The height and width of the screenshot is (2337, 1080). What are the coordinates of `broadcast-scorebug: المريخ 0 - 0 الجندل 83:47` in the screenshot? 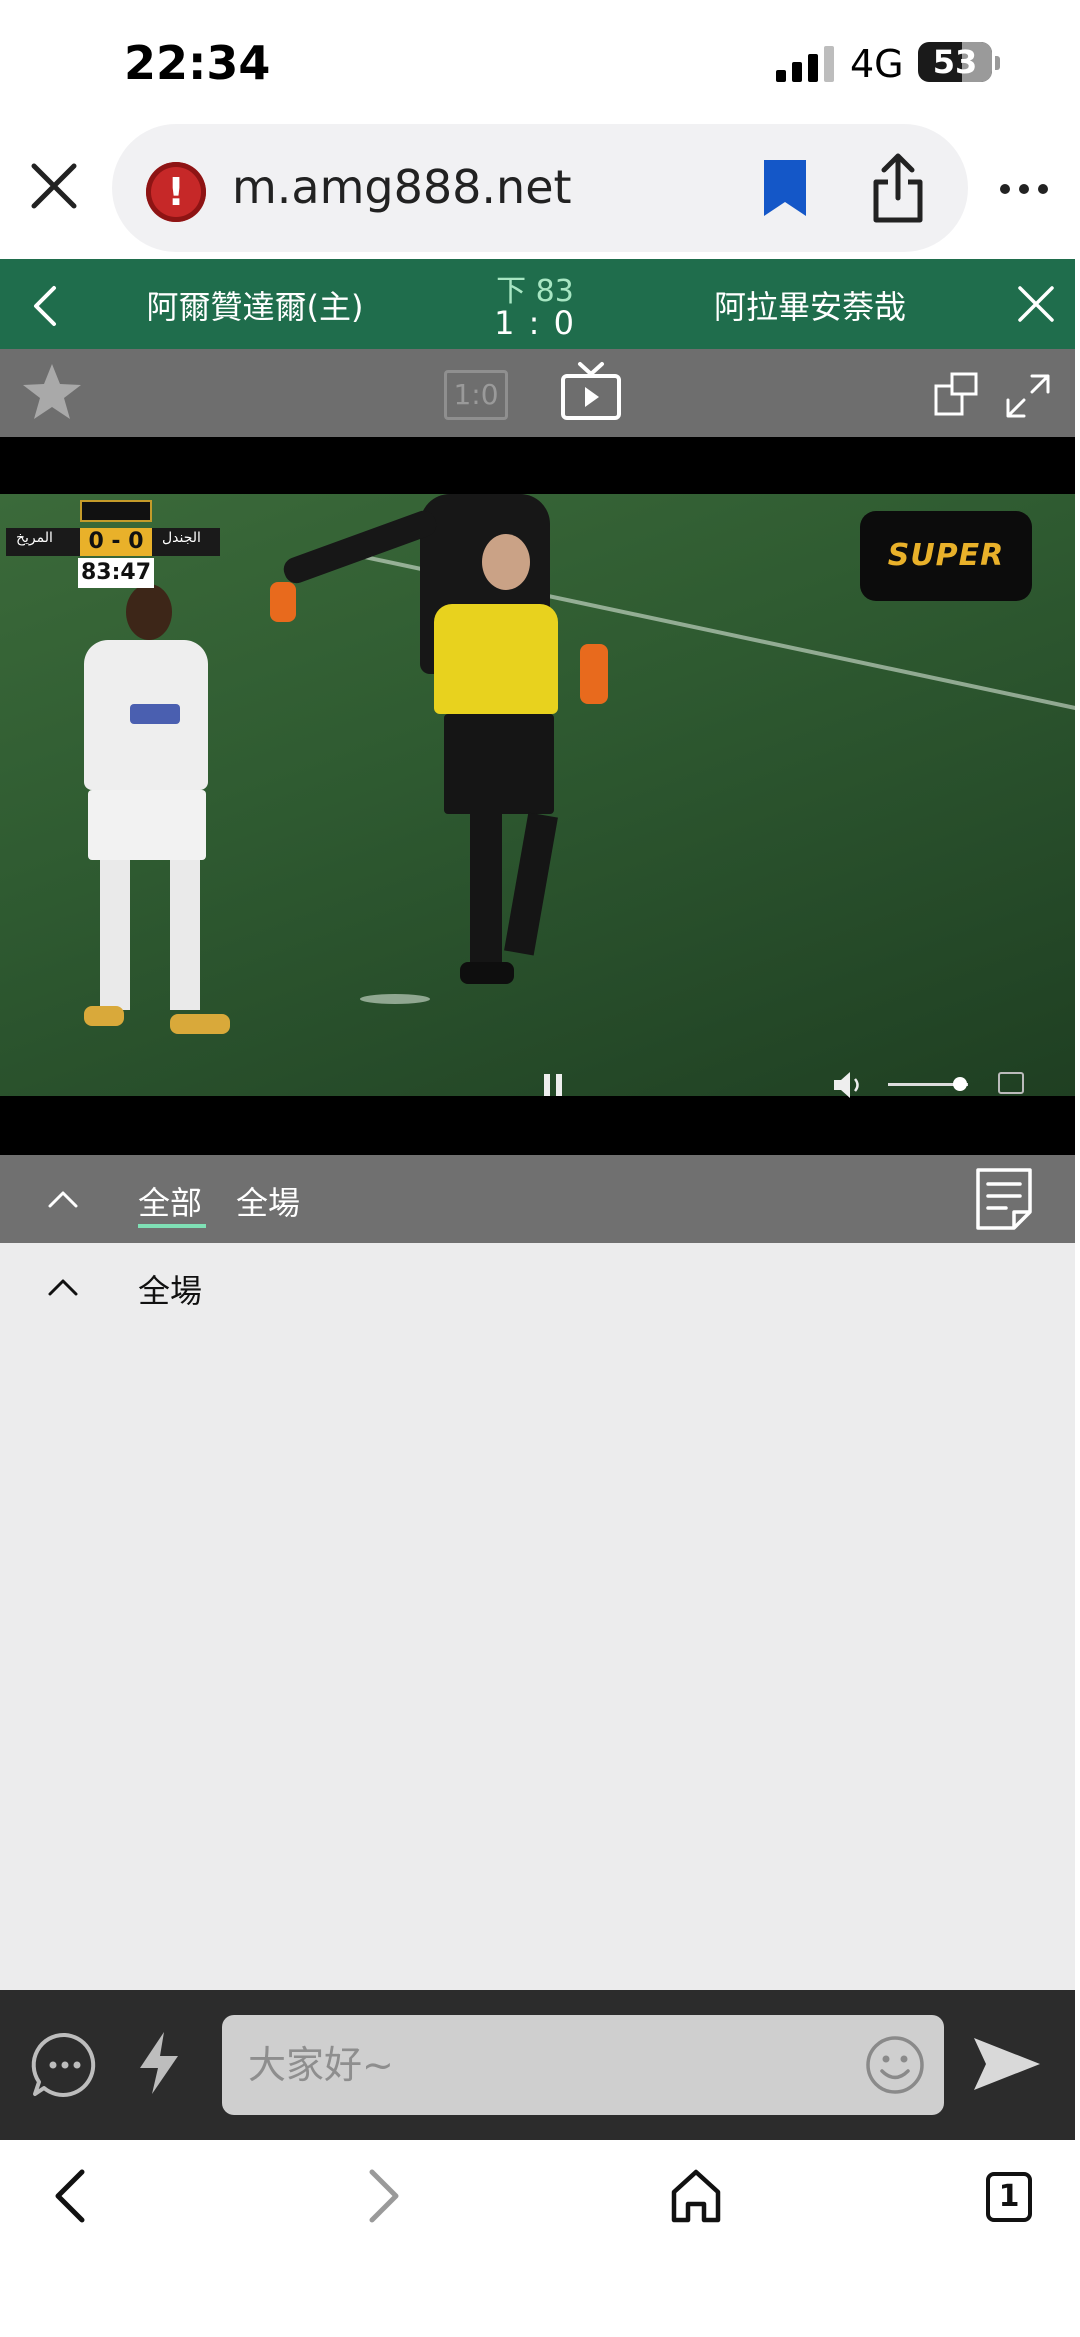 It's located at (113, 545).